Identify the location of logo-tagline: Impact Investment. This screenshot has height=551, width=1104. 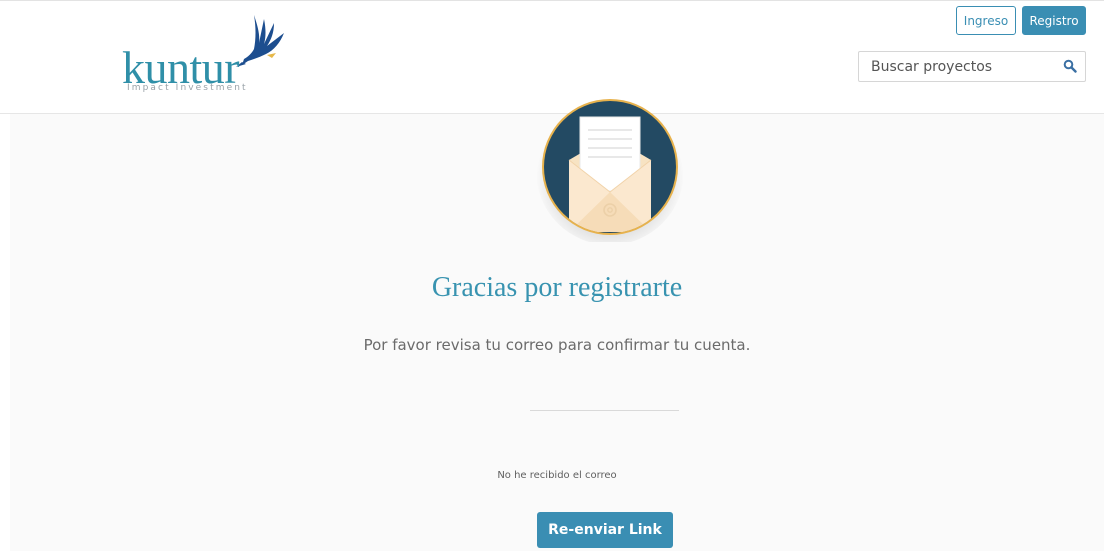
(187, 88).